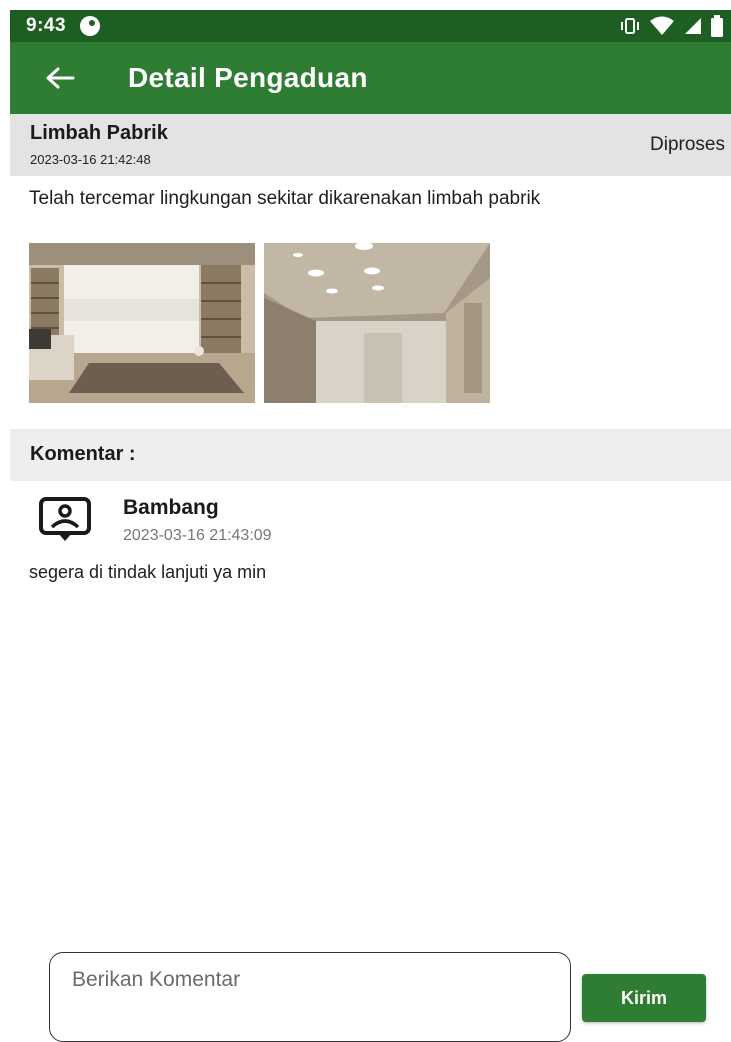  Describe the element at coordinates (46, 25) in the screenshot. I see `status-time: 9:43` at that location.